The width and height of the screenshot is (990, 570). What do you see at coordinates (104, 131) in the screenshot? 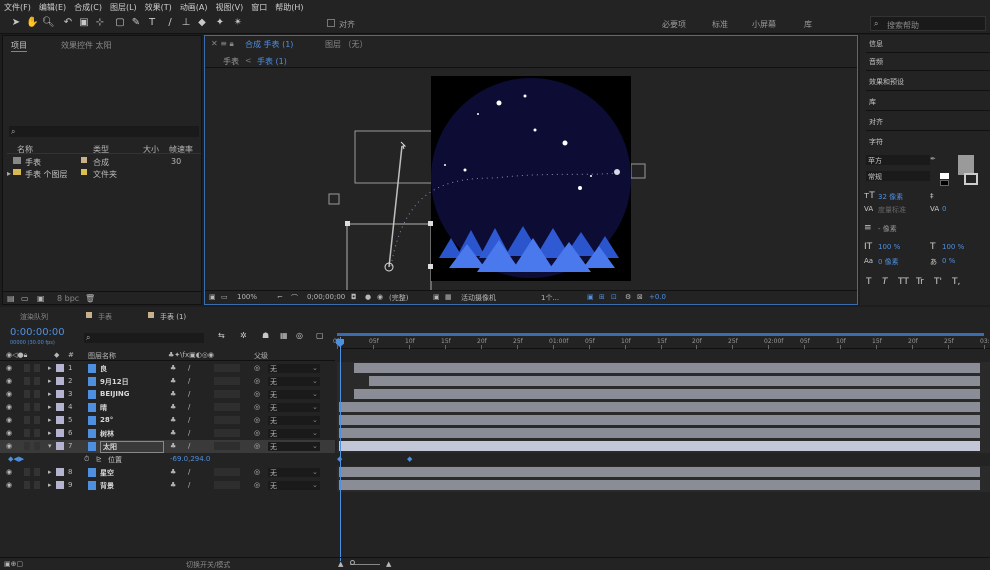
I see `project-search-input: ⌕` at bounding box center [104, 131].